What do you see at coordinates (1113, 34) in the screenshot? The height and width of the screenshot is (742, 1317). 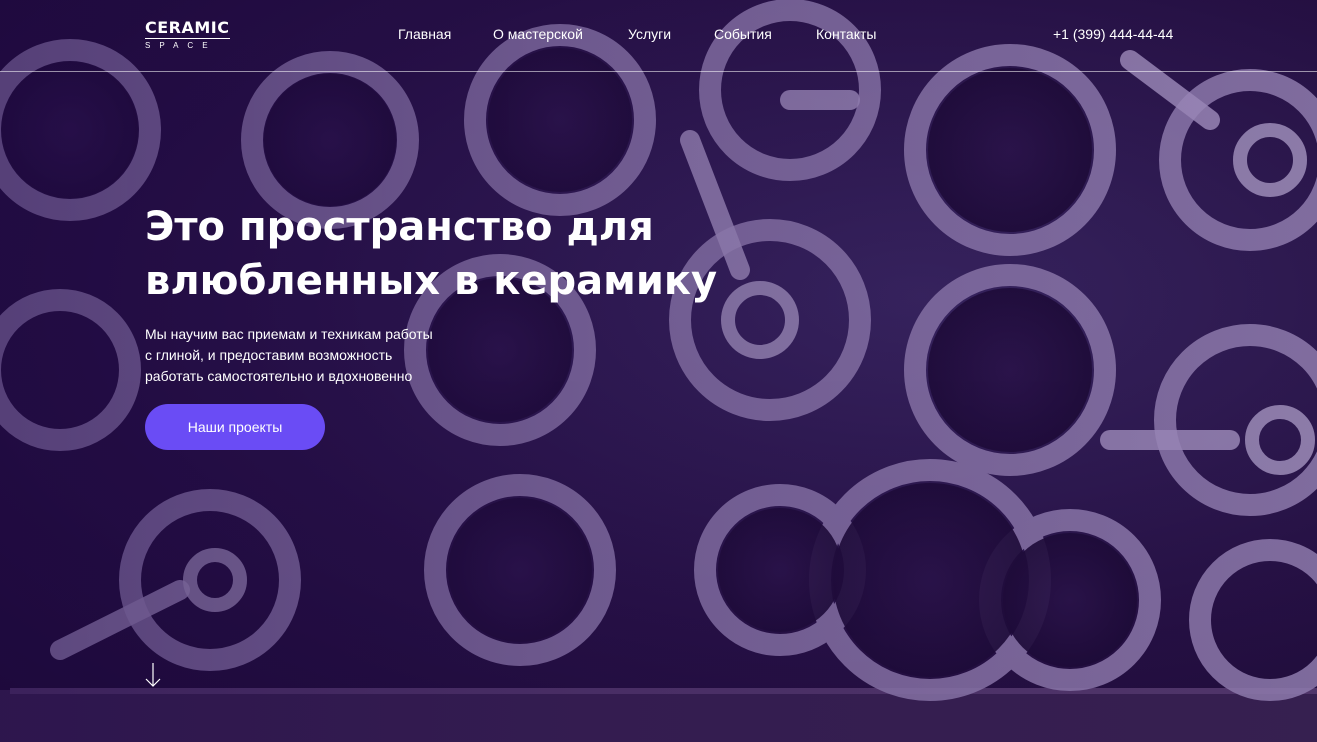 I see `phone-link: +1 (399) 444-44-44` at bounding box center [1113, 34].